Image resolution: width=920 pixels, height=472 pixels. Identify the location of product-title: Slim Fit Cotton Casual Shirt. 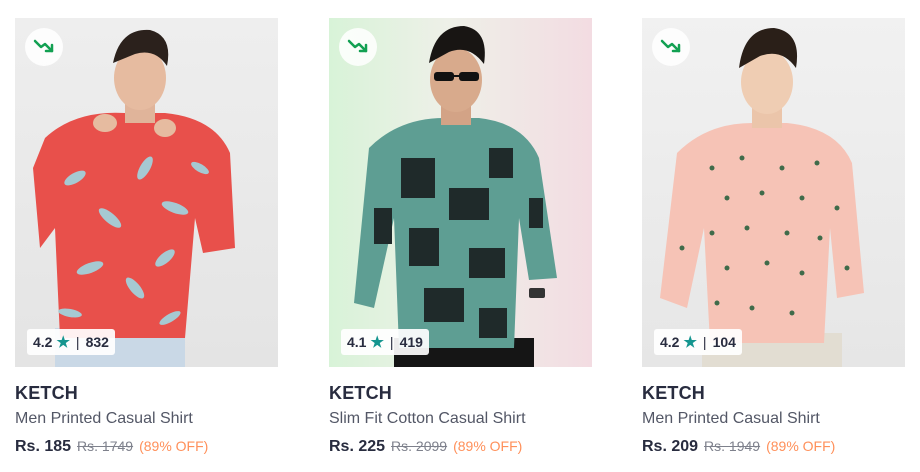
(460, 419).